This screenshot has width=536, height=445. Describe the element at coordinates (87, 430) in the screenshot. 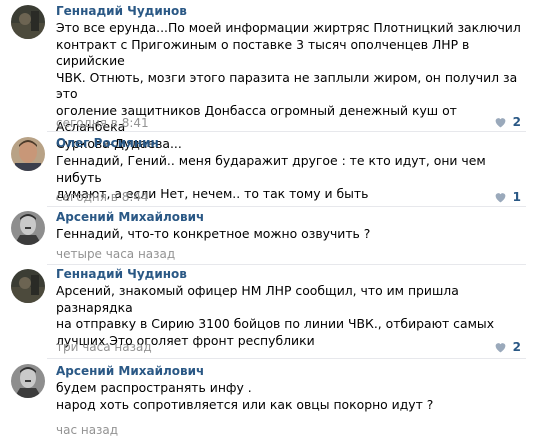

I see `comment-time: час назад` at that location.